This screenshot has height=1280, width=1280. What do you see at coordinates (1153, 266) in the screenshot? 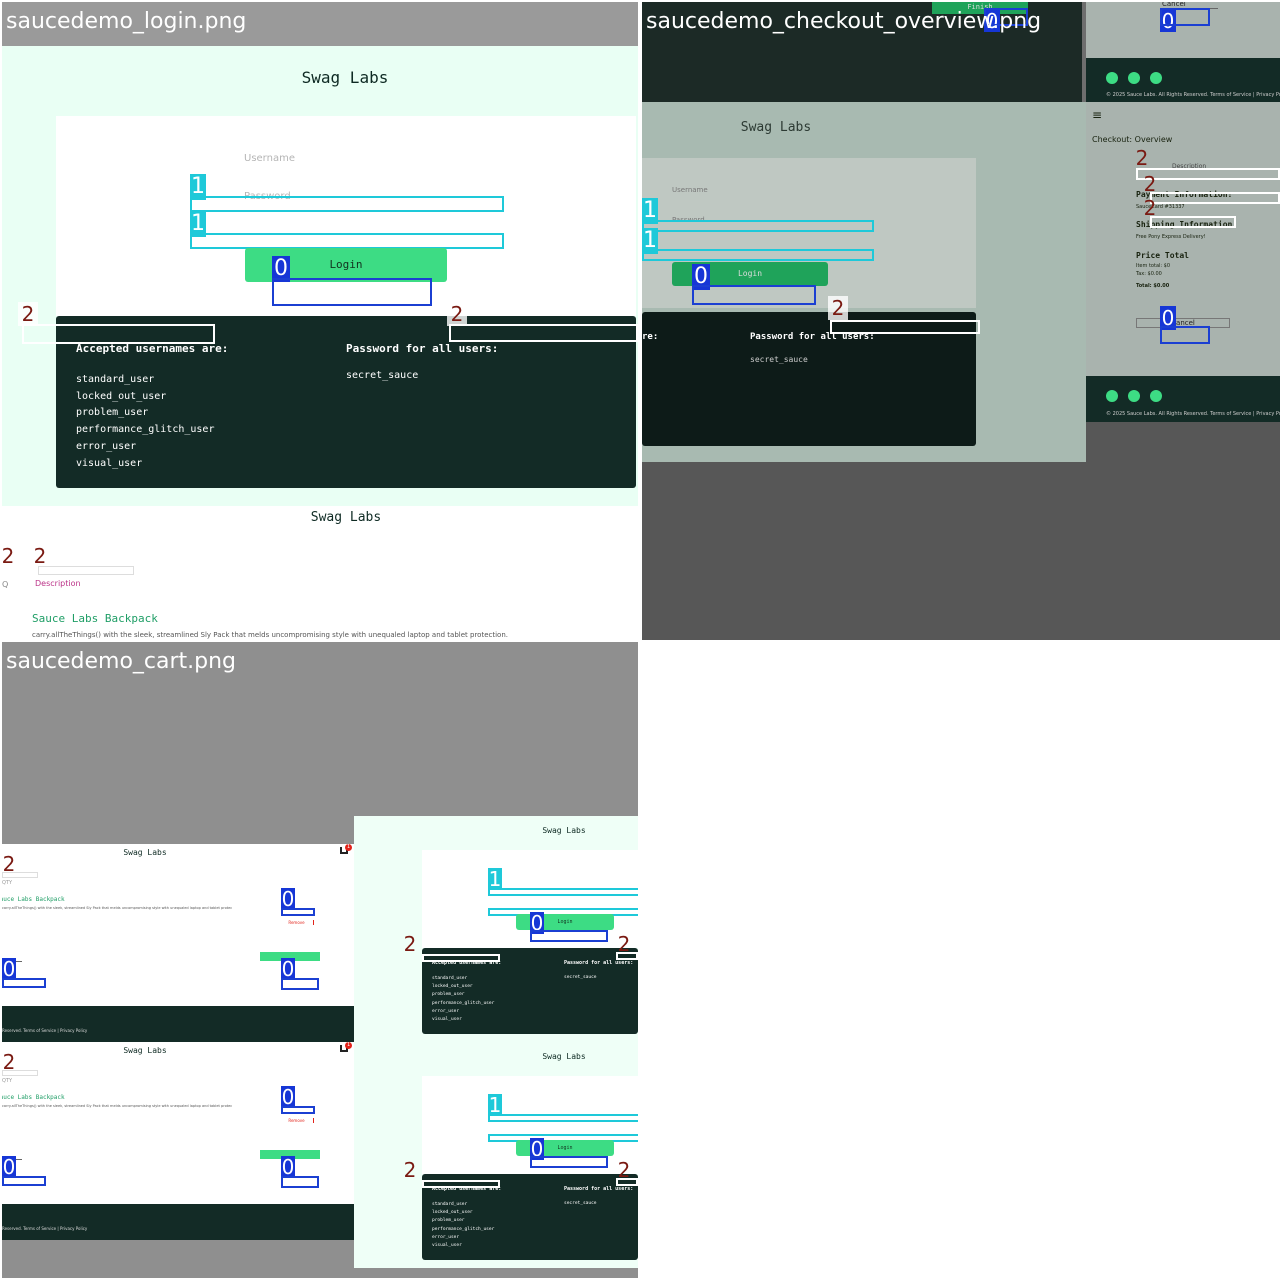
I see `item-total: Item total: $0` at bounding box center [1153, 266].